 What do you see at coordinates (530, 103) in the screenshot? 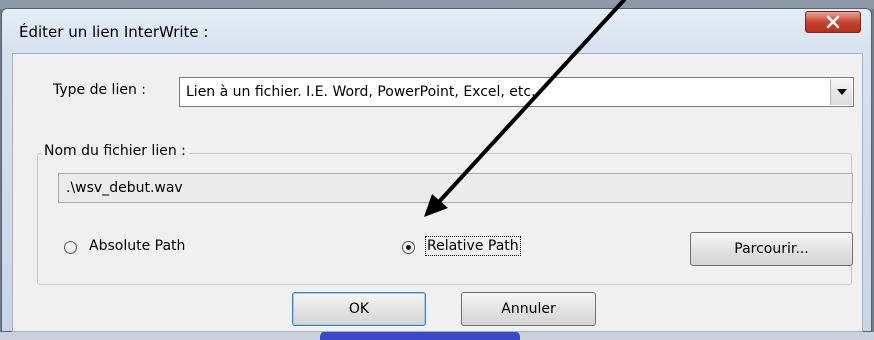
I see `annotation-arrow-shaft` at bounding box center [530, 103].